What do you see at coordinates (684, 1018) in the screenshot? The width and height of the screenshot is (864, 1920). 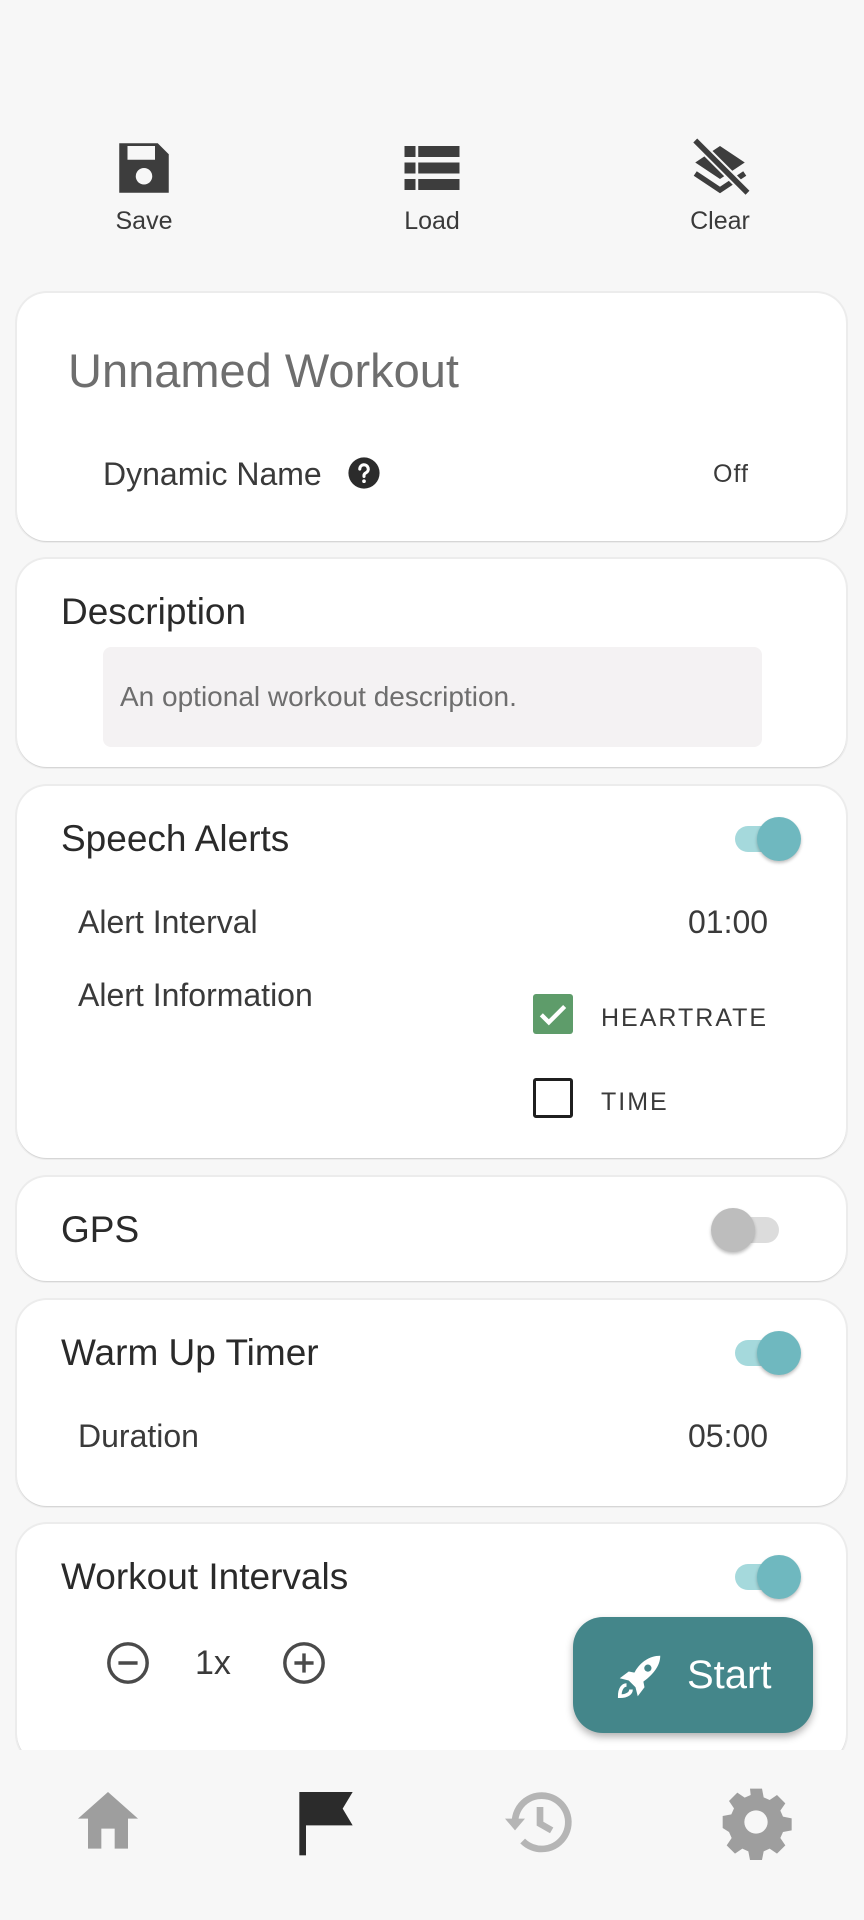 I see `heartrate-label: HEARTRATE` at bounding box center [684, 1018].